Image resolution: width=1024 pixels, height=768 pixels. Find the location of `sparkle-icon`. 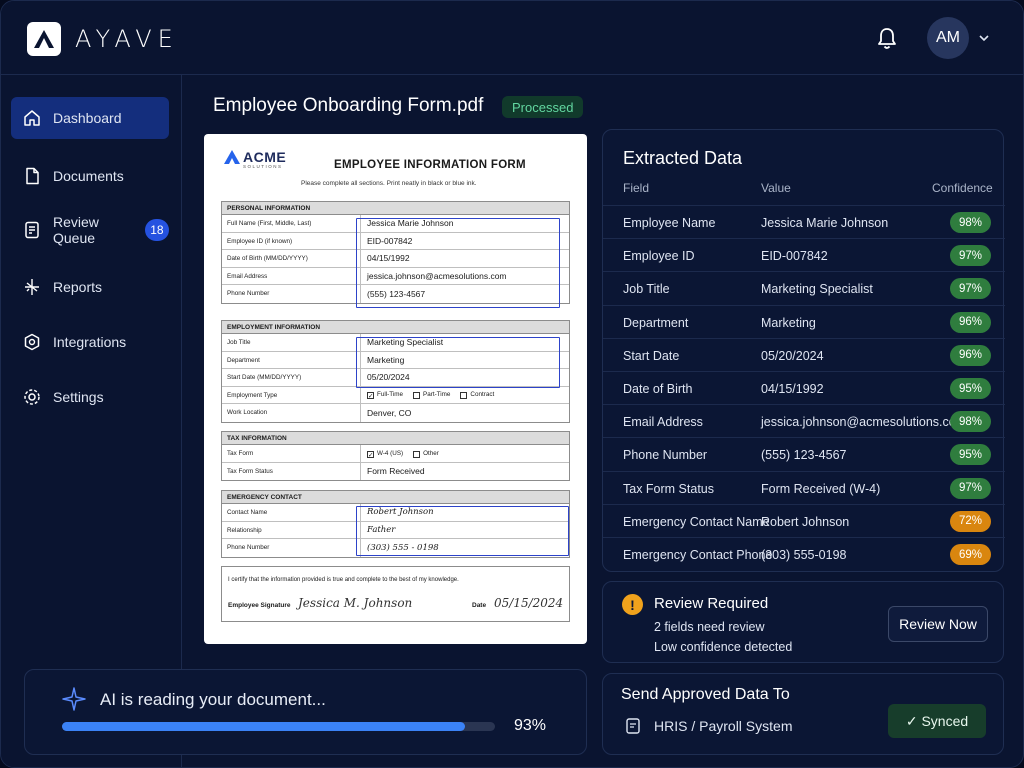

sparkle-icon is located at coordinates (74, 701).